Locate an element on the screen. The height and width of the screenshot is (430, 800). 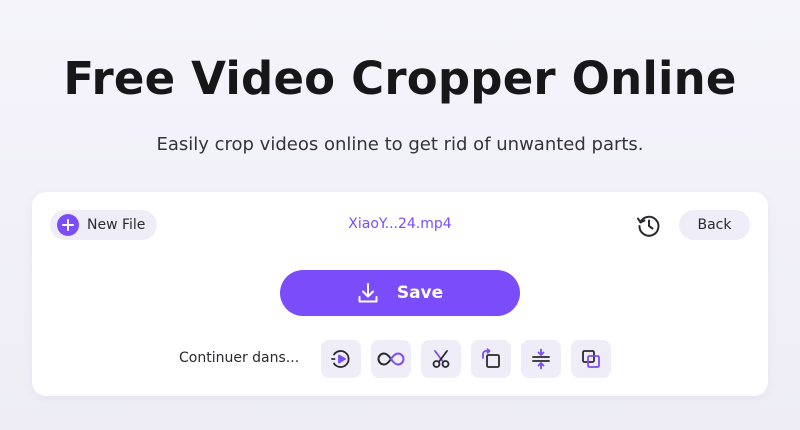
tool-merge is located at coordinates (541, 359).